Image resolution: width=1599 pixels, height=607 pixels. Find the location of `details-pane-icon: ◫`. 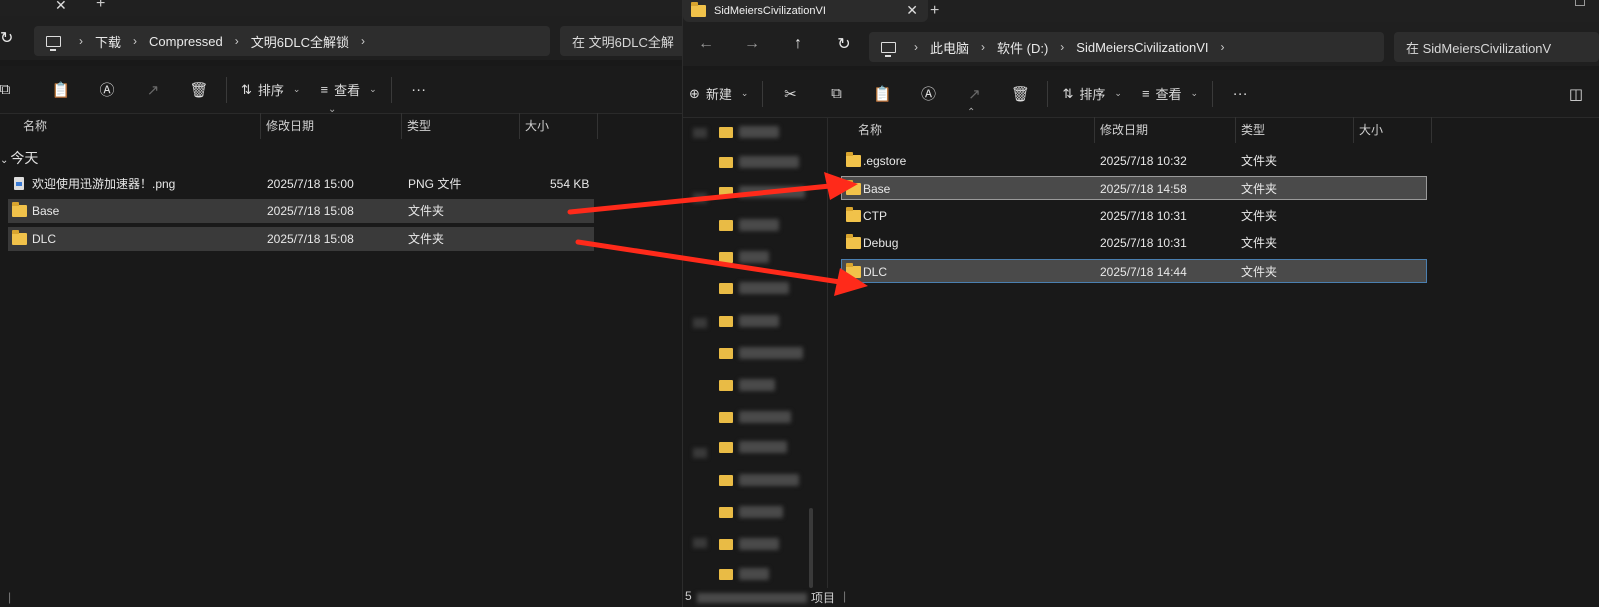

details-pane-icon: ◫ is located at coordinates (1576, 94).